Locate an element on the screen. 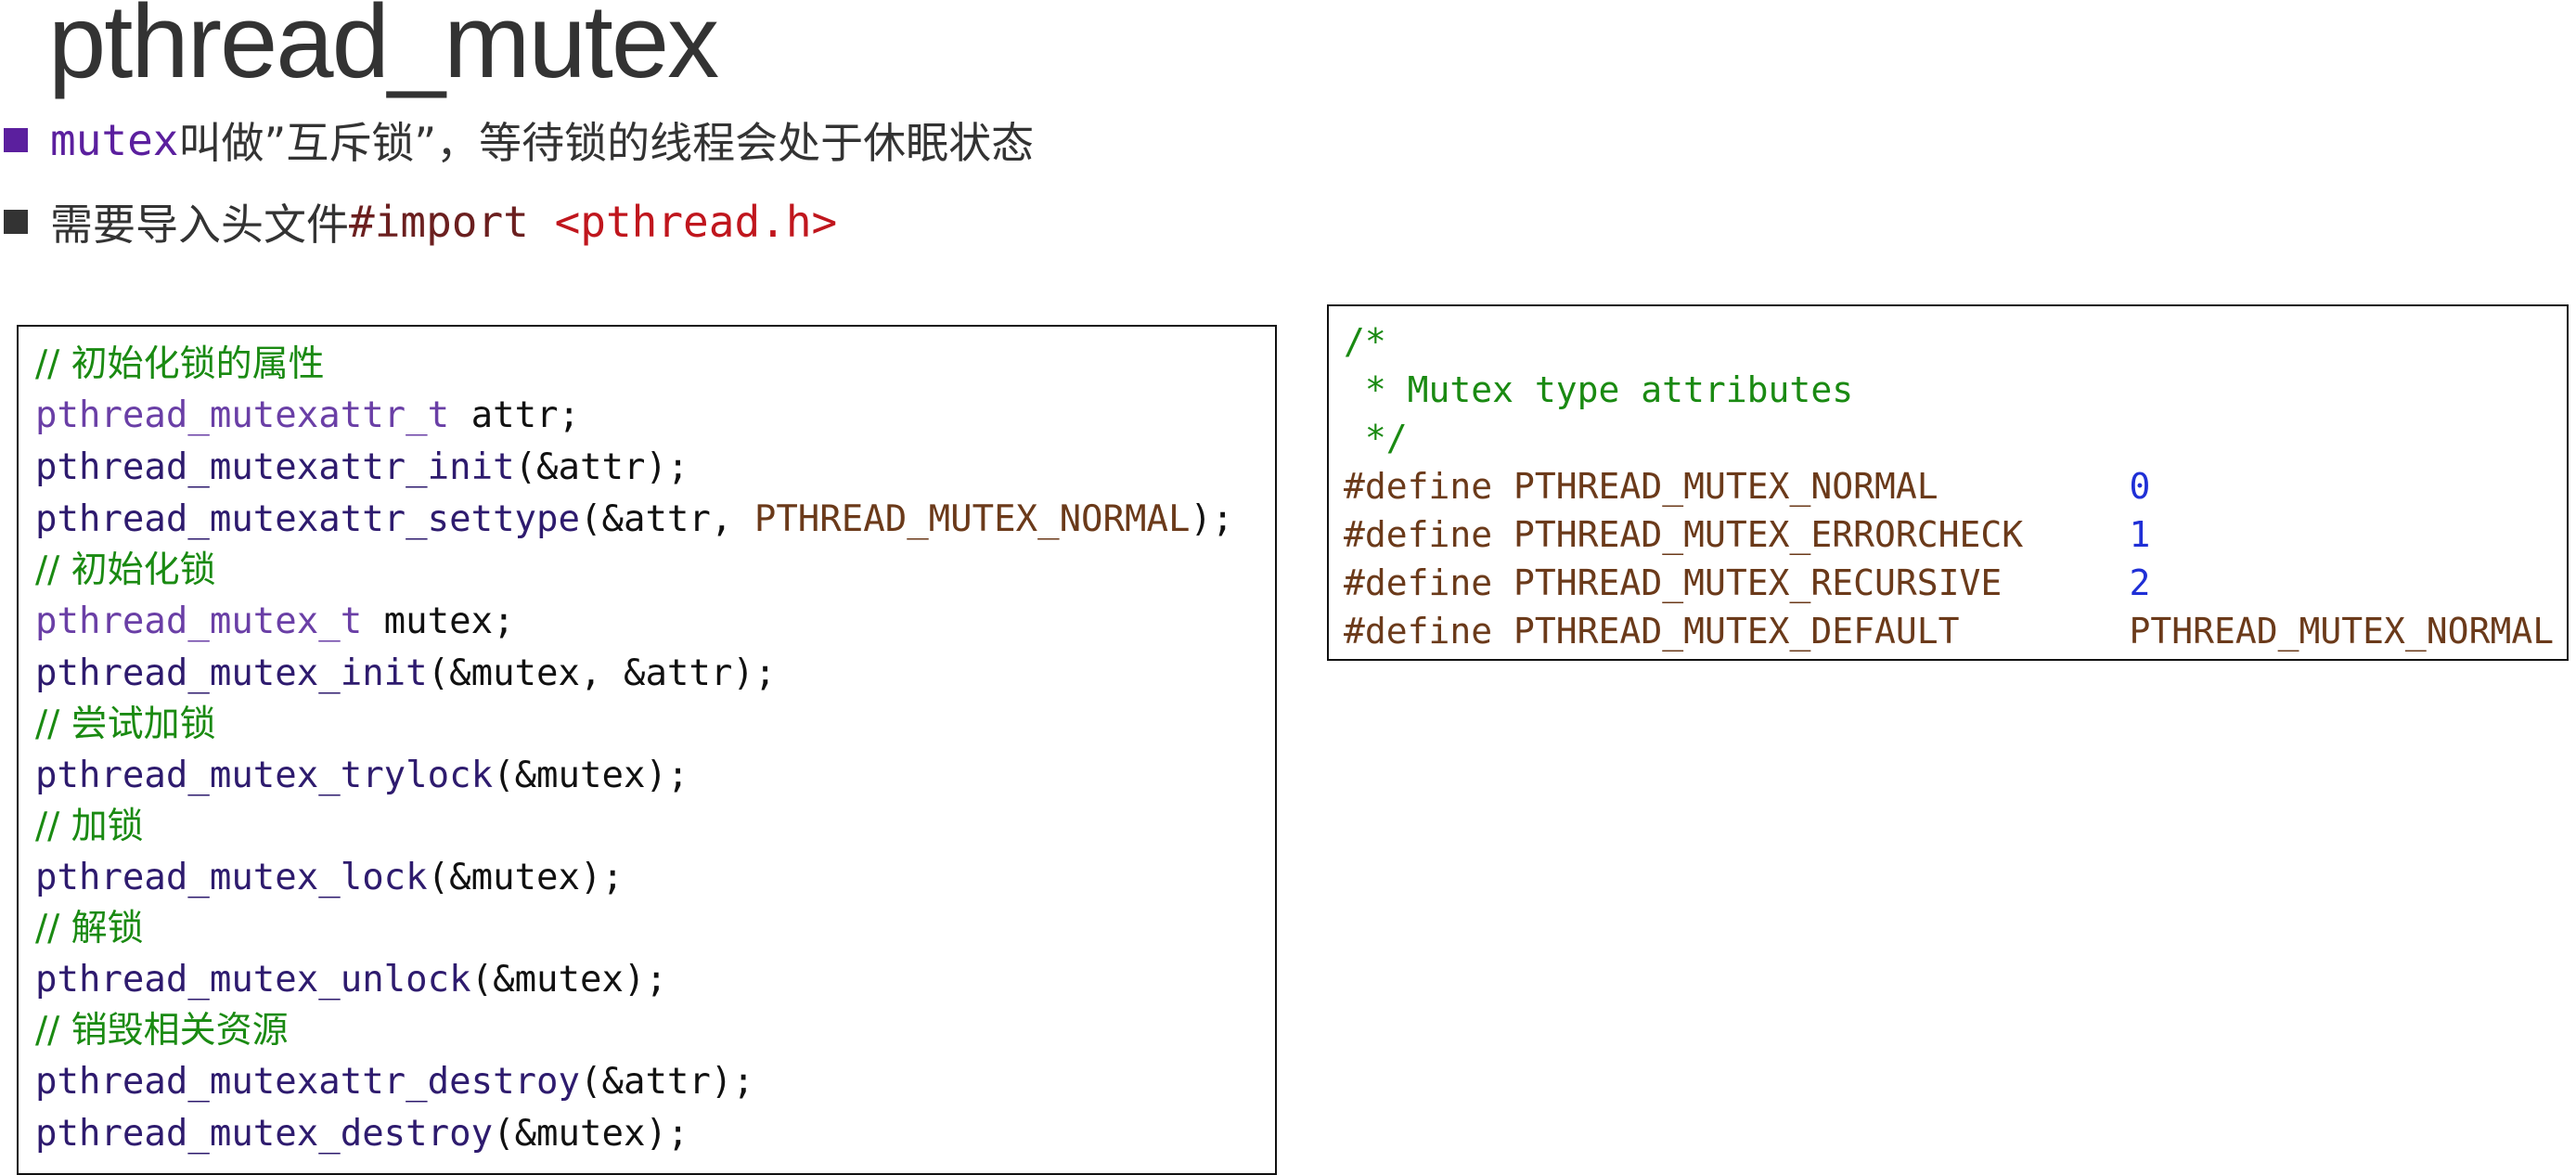 The height and width of the screenshot is (1175, 2576). code-comment: // 尝试加锁 is located at coordinates (125, 725).